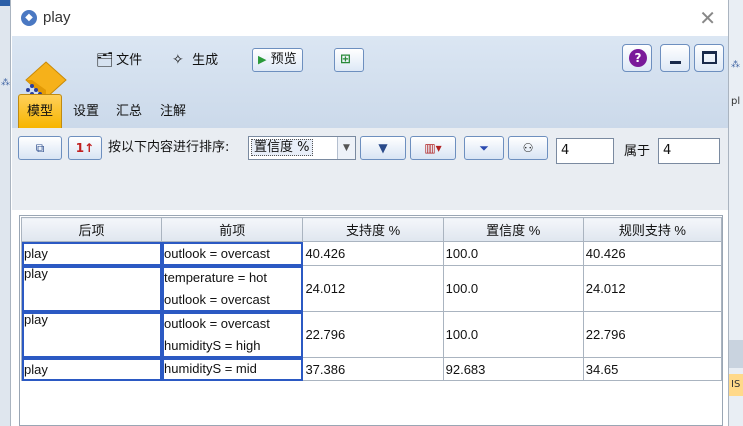 The image size is (743, 426). I want to click on preview-button: ▶ 预览, so click(277, 60).